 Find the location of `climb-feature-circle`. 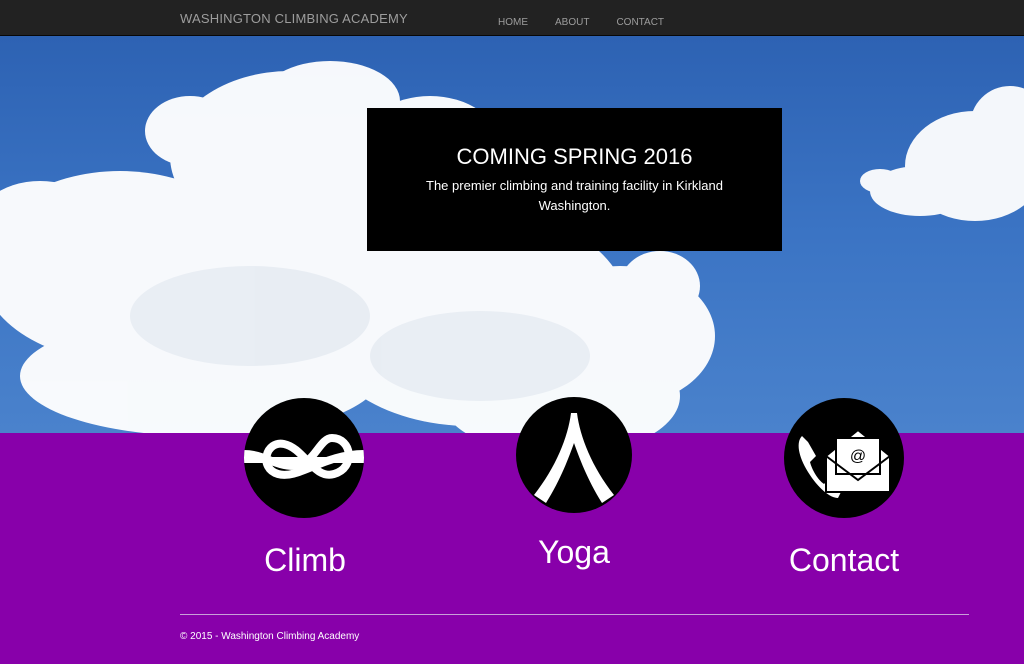

climb-feature-circle is located at coordinates (304, 458).